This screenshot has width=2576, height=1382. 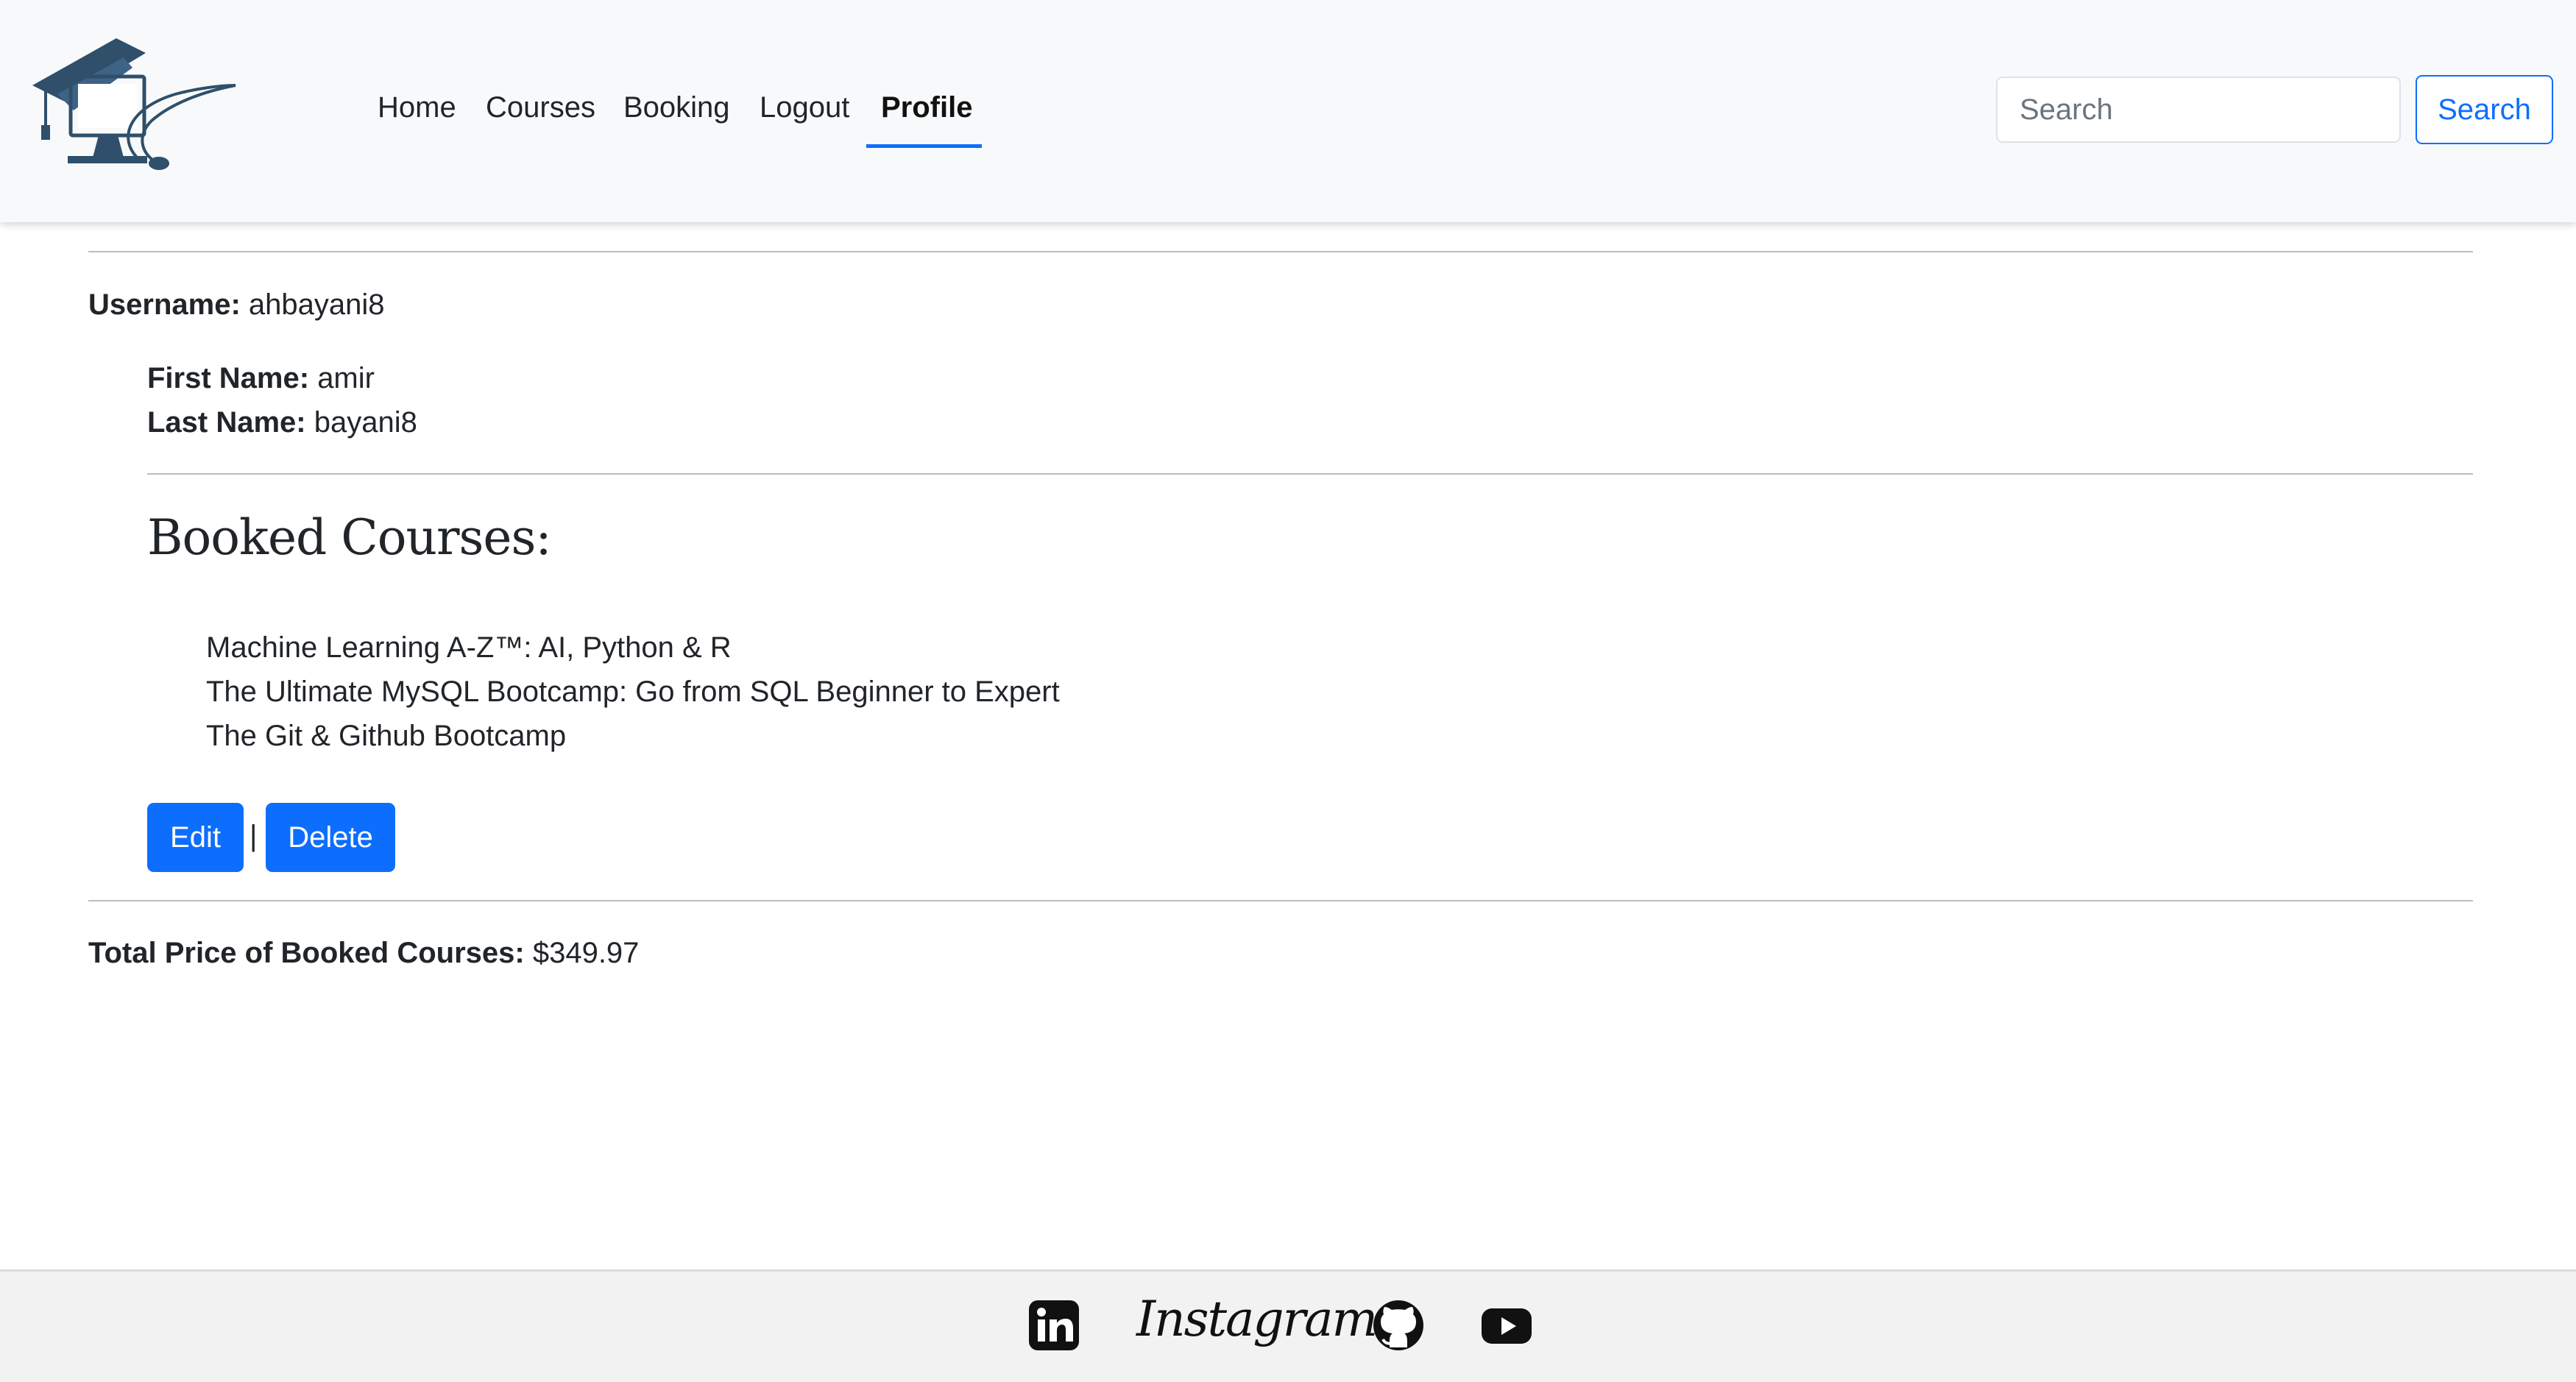 I want to click on total-price-label: Total Price of Booked Courses:, so click(x=306, y=953).